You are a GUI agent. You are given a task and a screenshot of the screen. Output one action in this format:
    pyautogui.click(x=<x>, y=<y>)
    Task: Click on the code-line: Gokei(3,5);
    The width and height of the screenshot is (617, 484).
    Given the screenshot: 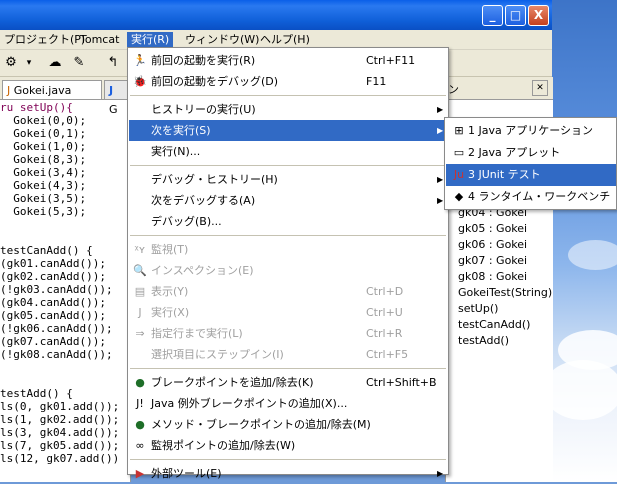 What is the action you would take?
    pyautogui.click(x=43, y=198)
    